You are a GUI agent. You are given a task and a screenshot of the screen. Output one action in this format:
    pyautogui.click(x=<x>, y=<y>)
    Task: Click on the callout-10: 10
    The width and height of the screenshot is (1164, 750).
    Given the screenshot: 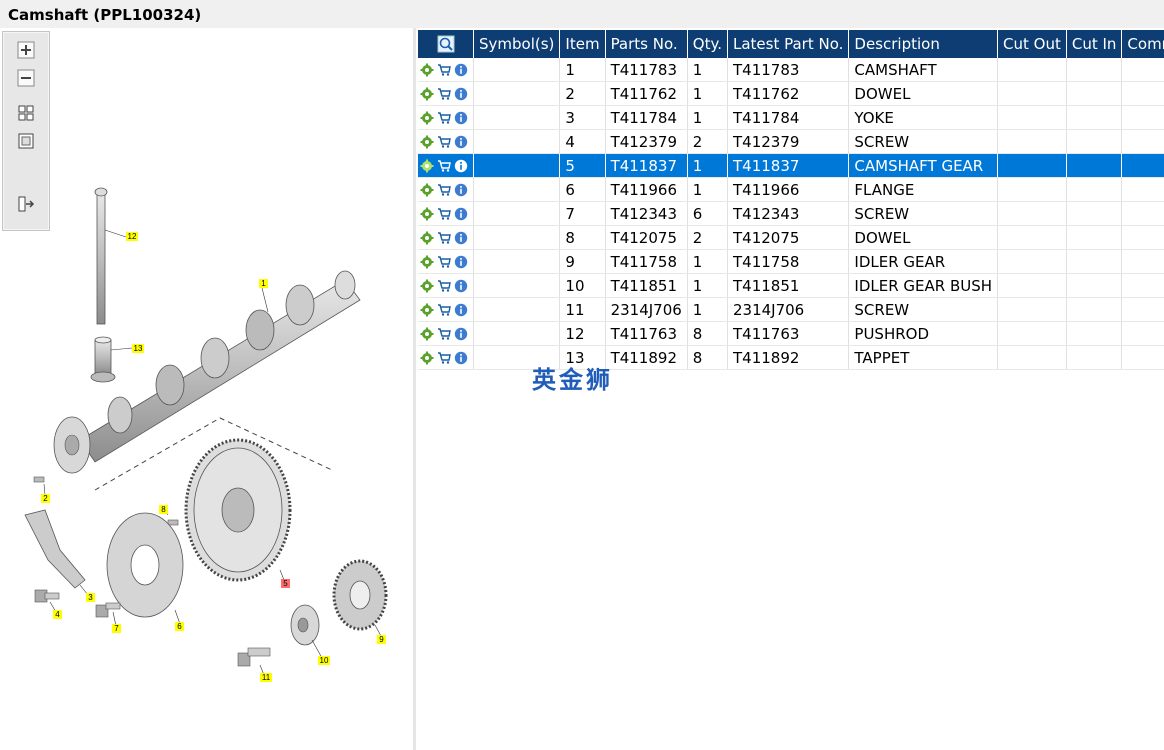 What is the action you would take?
    pyautogui.click(x=324, y=660)
    